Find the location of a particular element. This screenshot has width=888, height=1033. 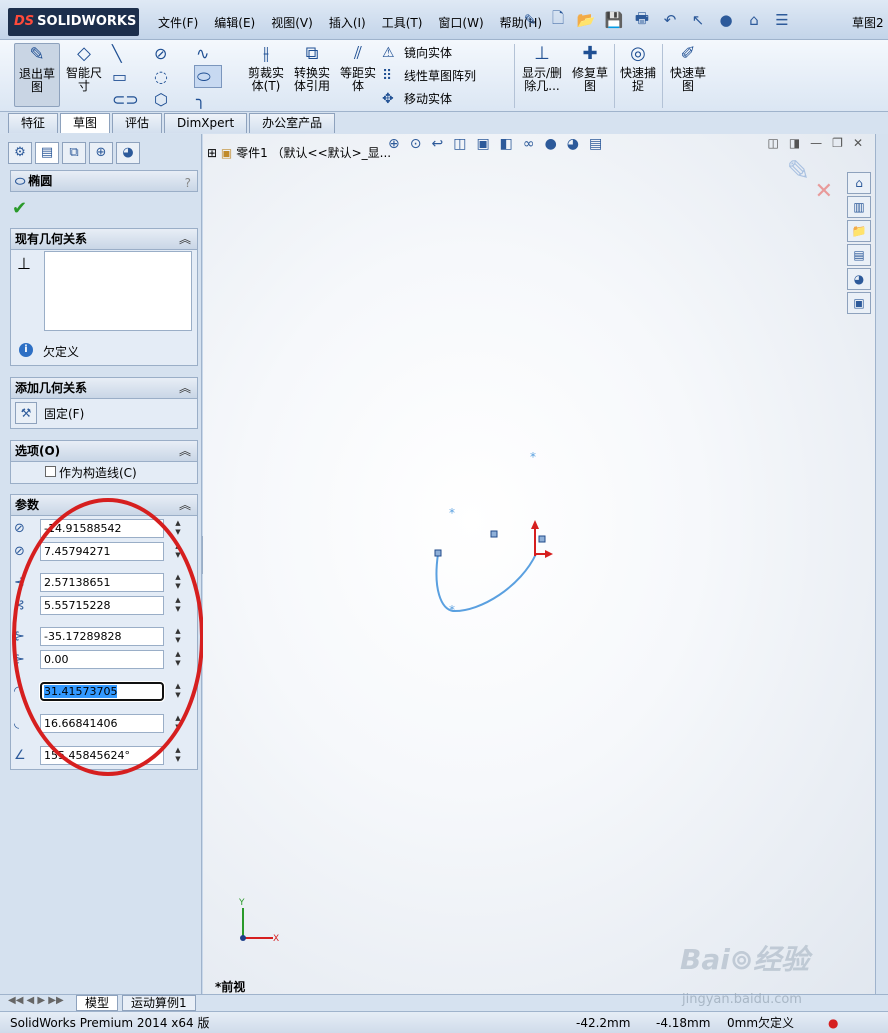

pin-icon: ✎ is located at coordinates (530, 20).